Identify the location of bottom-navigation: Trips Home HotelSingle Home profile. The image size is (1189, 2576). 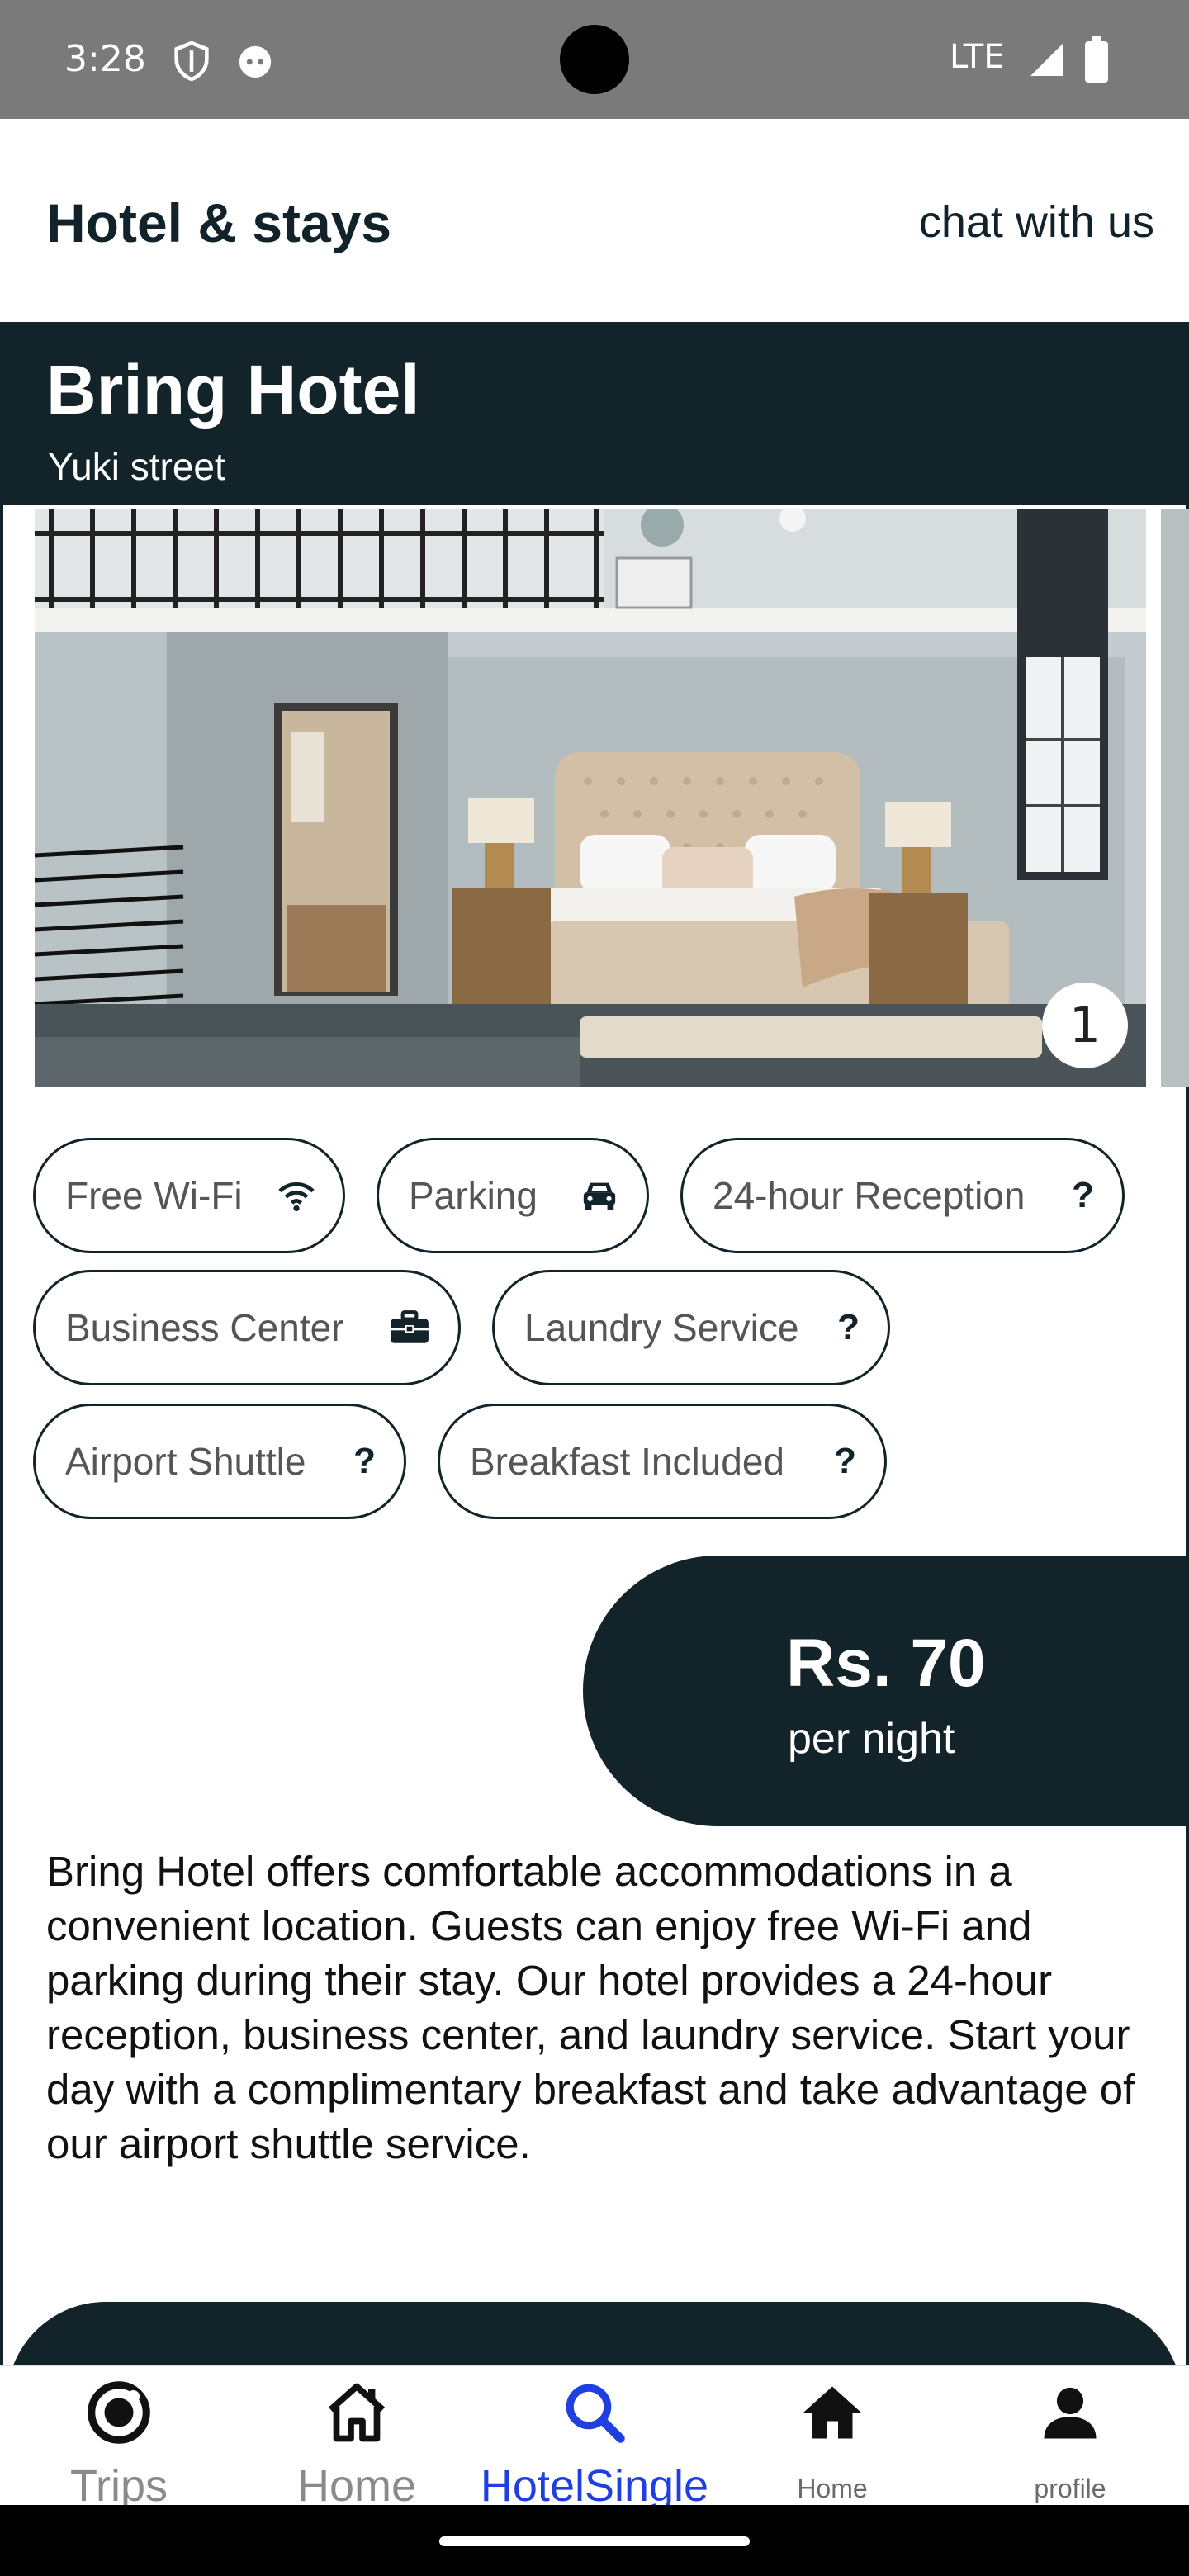
(594, 2438).